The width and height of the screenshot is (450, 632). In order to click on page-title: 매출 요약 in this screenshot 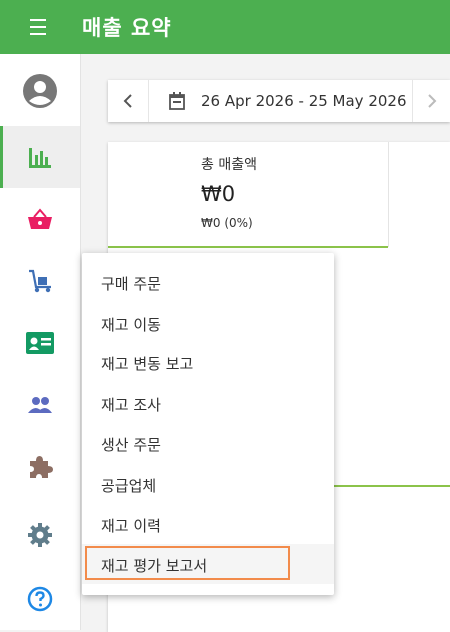, I will do `click(127, 28)`.